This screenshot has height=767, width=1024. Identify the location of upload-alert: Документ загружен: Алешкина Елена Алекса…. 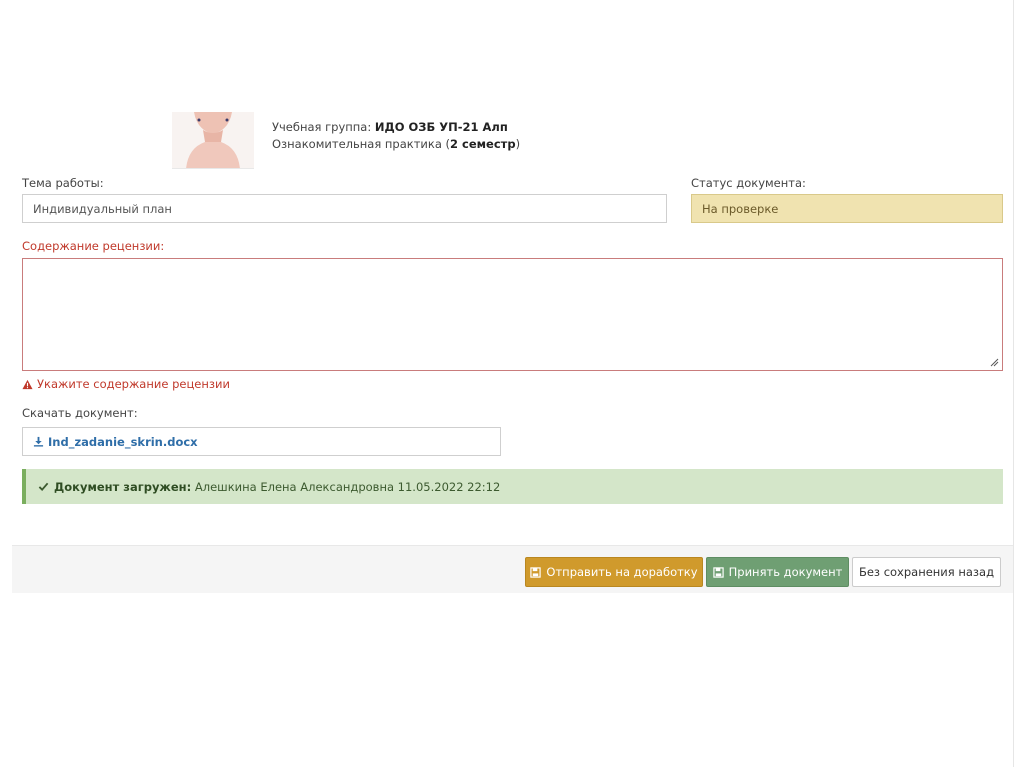
(512, 486).